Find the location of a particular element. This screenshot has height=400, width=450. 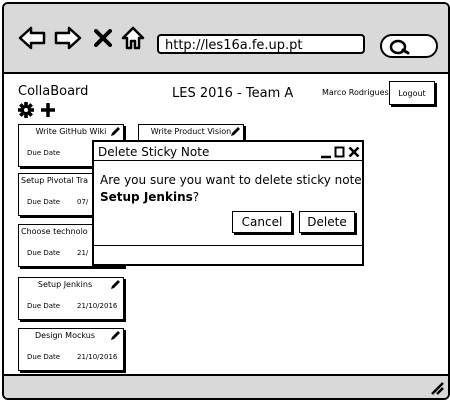

team-title: LES 2016 - Team A is located at coordinates (233, 93).